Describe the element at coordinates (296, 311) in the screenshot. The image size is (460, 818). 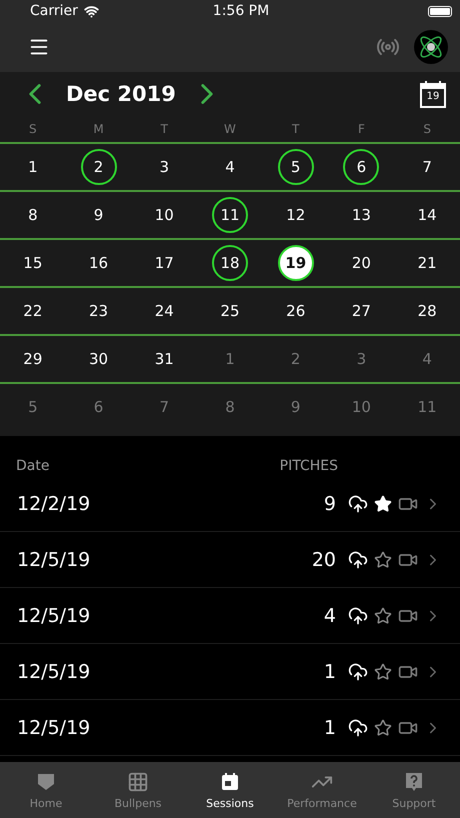
I see `calendar-day: 26` at that location.